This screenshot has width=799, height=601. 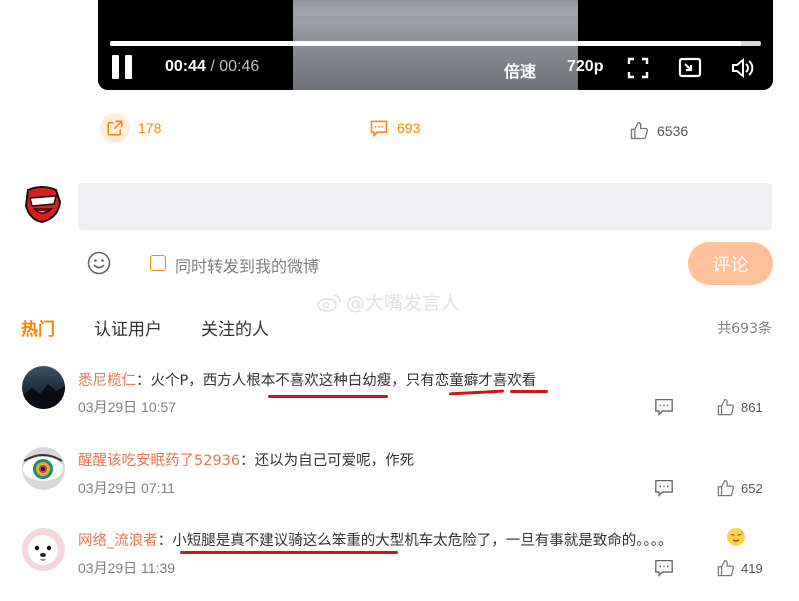 I want to click on duration: 00:46, so click(x=239, y=66).